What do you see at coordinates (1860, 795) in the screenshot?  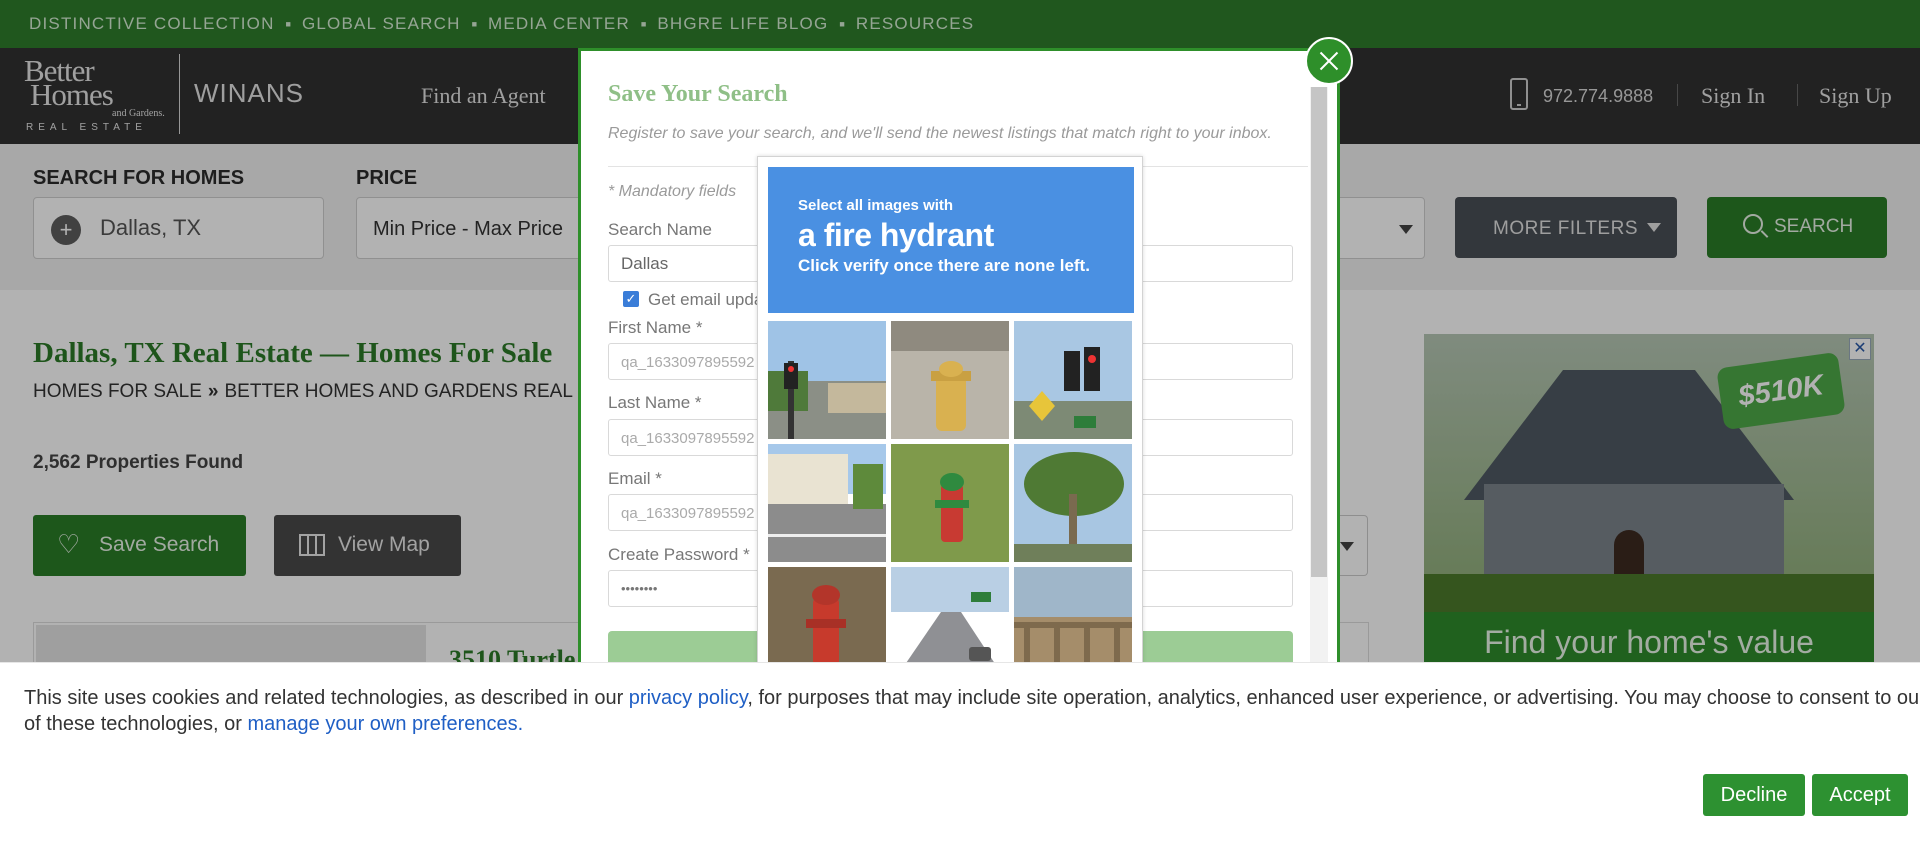 I see `accept-button: Accept` at bounding box center [1860, 795].